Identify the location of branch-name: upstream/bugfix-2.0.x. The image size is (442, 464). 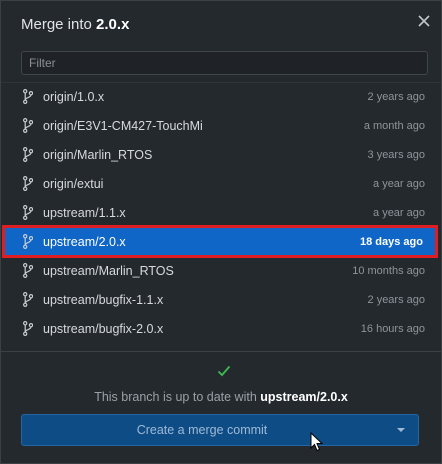
(103, 329).